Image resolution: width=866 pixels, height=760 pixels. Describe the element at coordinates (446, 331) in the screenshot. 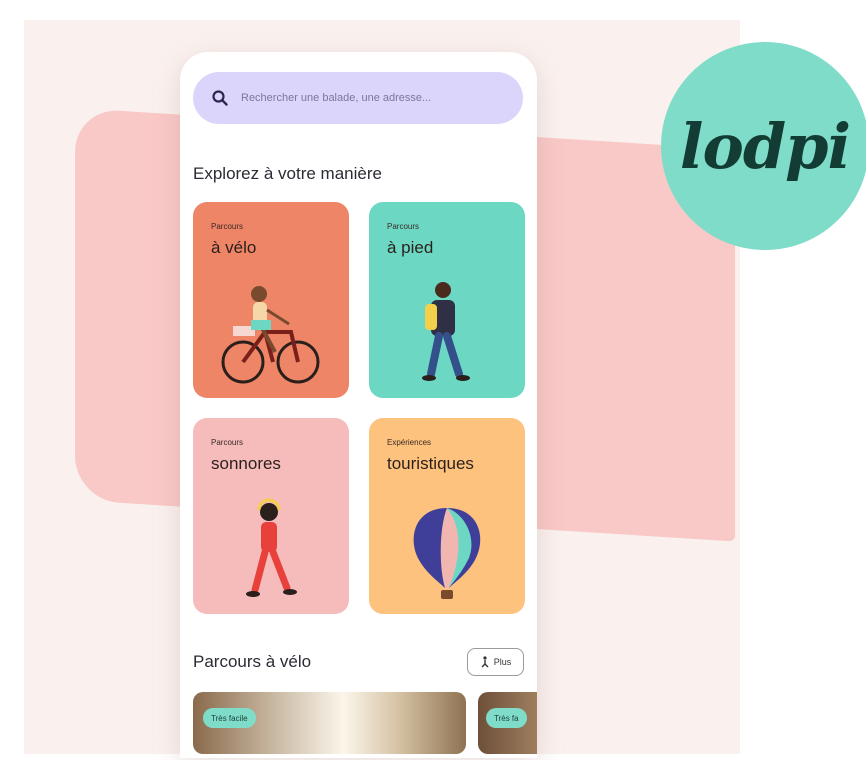

I see `walker-illustration` at that location.